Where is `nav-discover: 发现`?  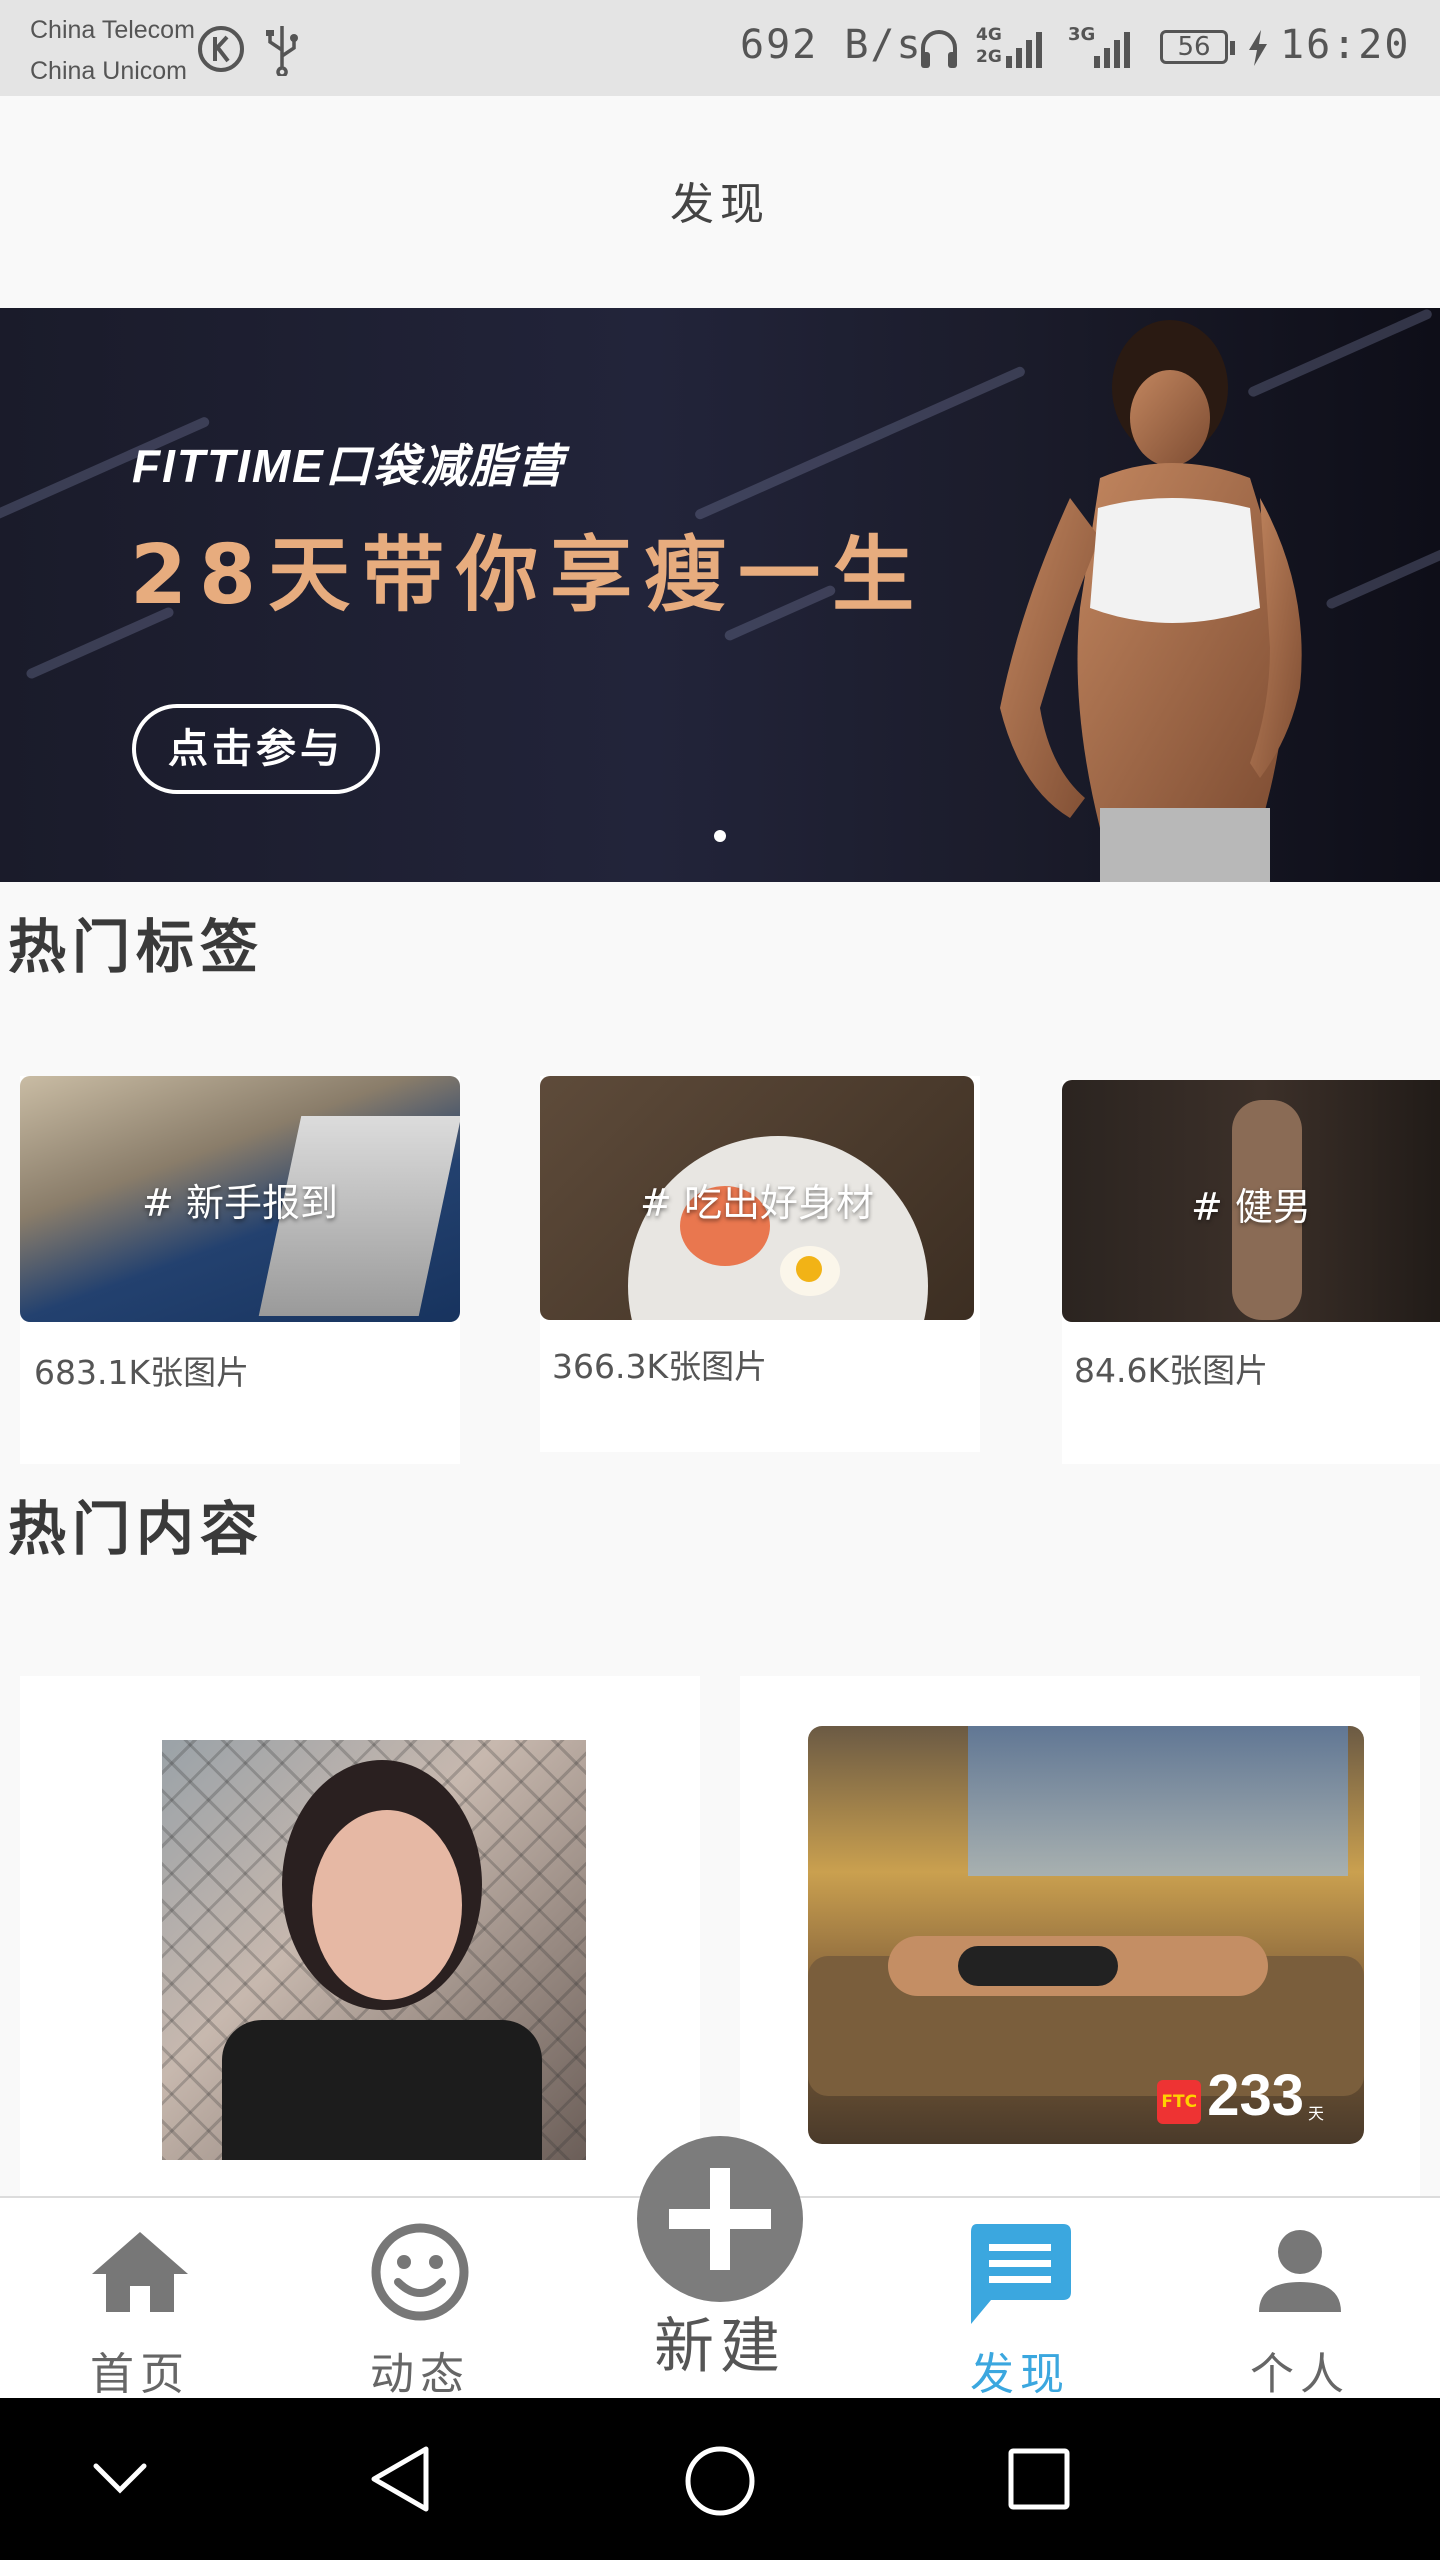 nav-discover: 发现 is located at coordinates (1020, 2299).